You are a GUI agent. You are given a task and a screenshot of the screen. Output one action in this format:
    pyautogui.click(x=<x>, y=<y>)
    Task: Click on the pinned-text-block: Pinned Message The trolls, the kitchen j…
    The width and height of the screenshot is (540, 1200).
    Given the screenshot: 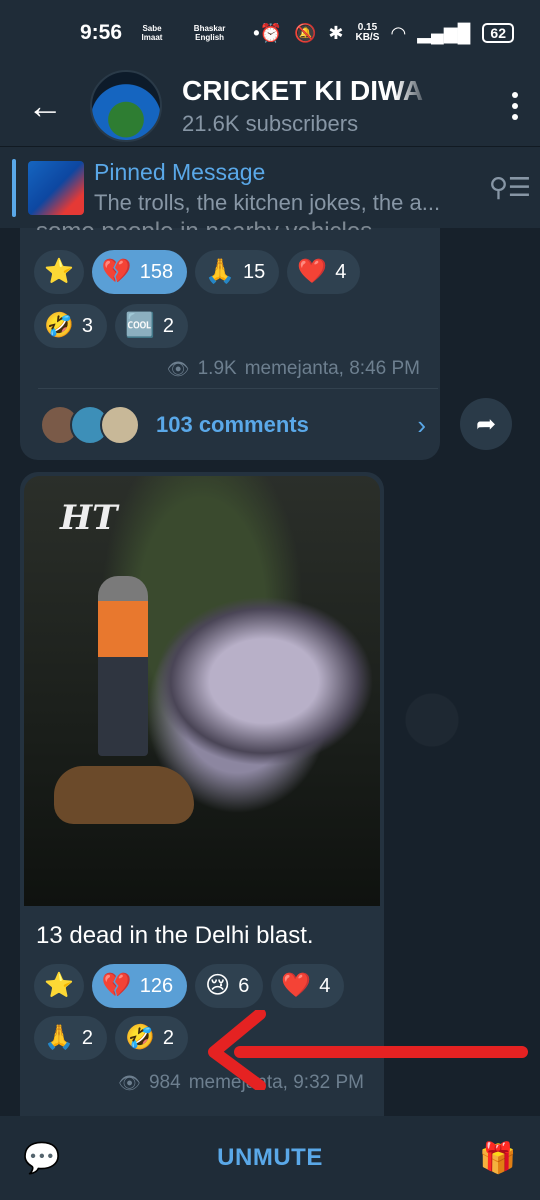 What is the action you would take?
    pyautogui.click(x=287, y=187)
    